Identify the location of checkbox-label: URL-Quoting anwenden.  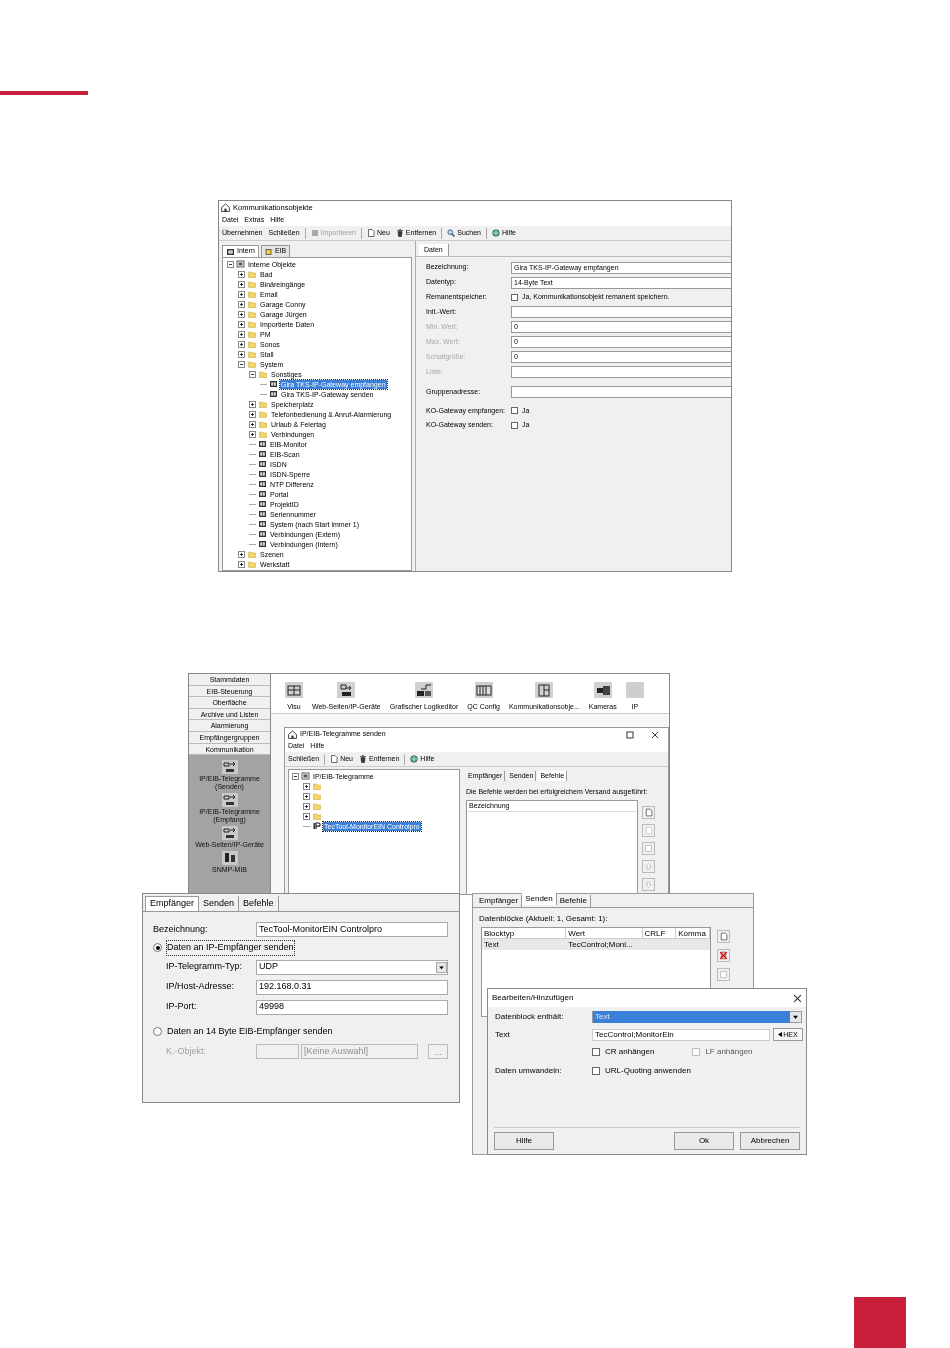
(648, 1071).